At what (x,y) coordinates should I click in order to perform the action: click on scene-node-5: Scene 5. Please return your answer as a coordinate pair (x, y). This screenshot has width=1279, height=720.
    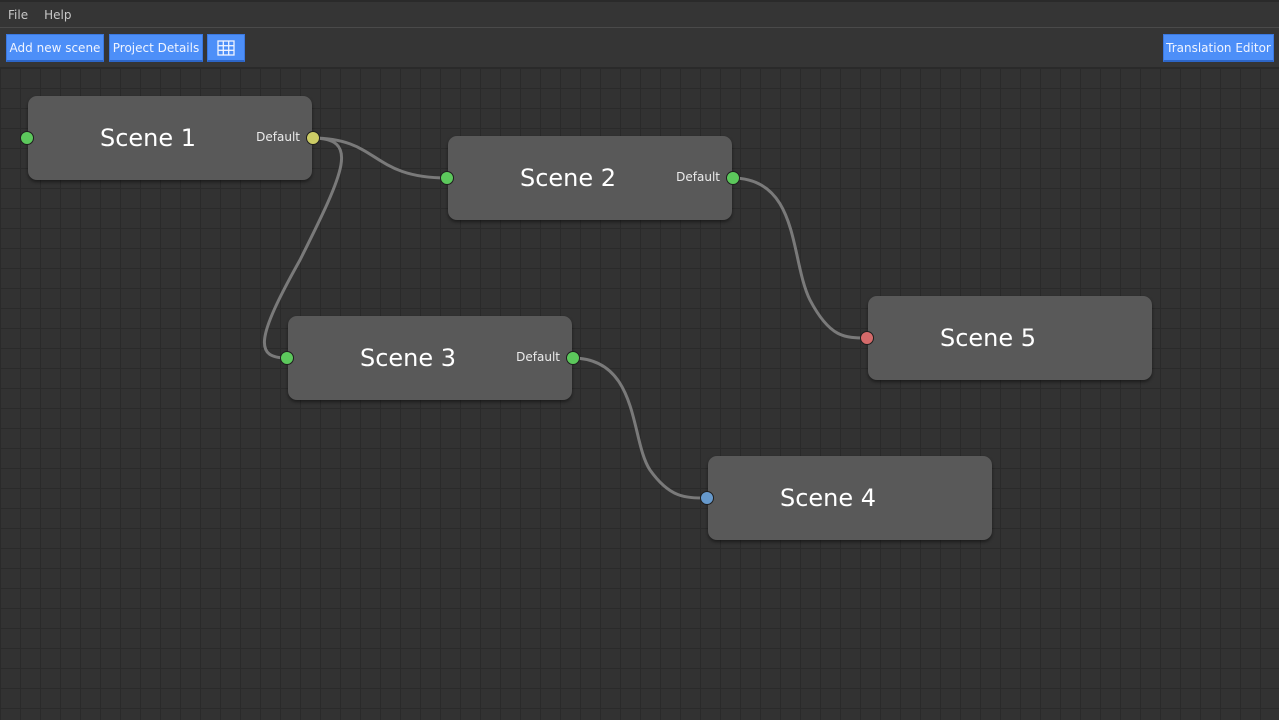
    Looking at the image, I should click on (1006, 338).